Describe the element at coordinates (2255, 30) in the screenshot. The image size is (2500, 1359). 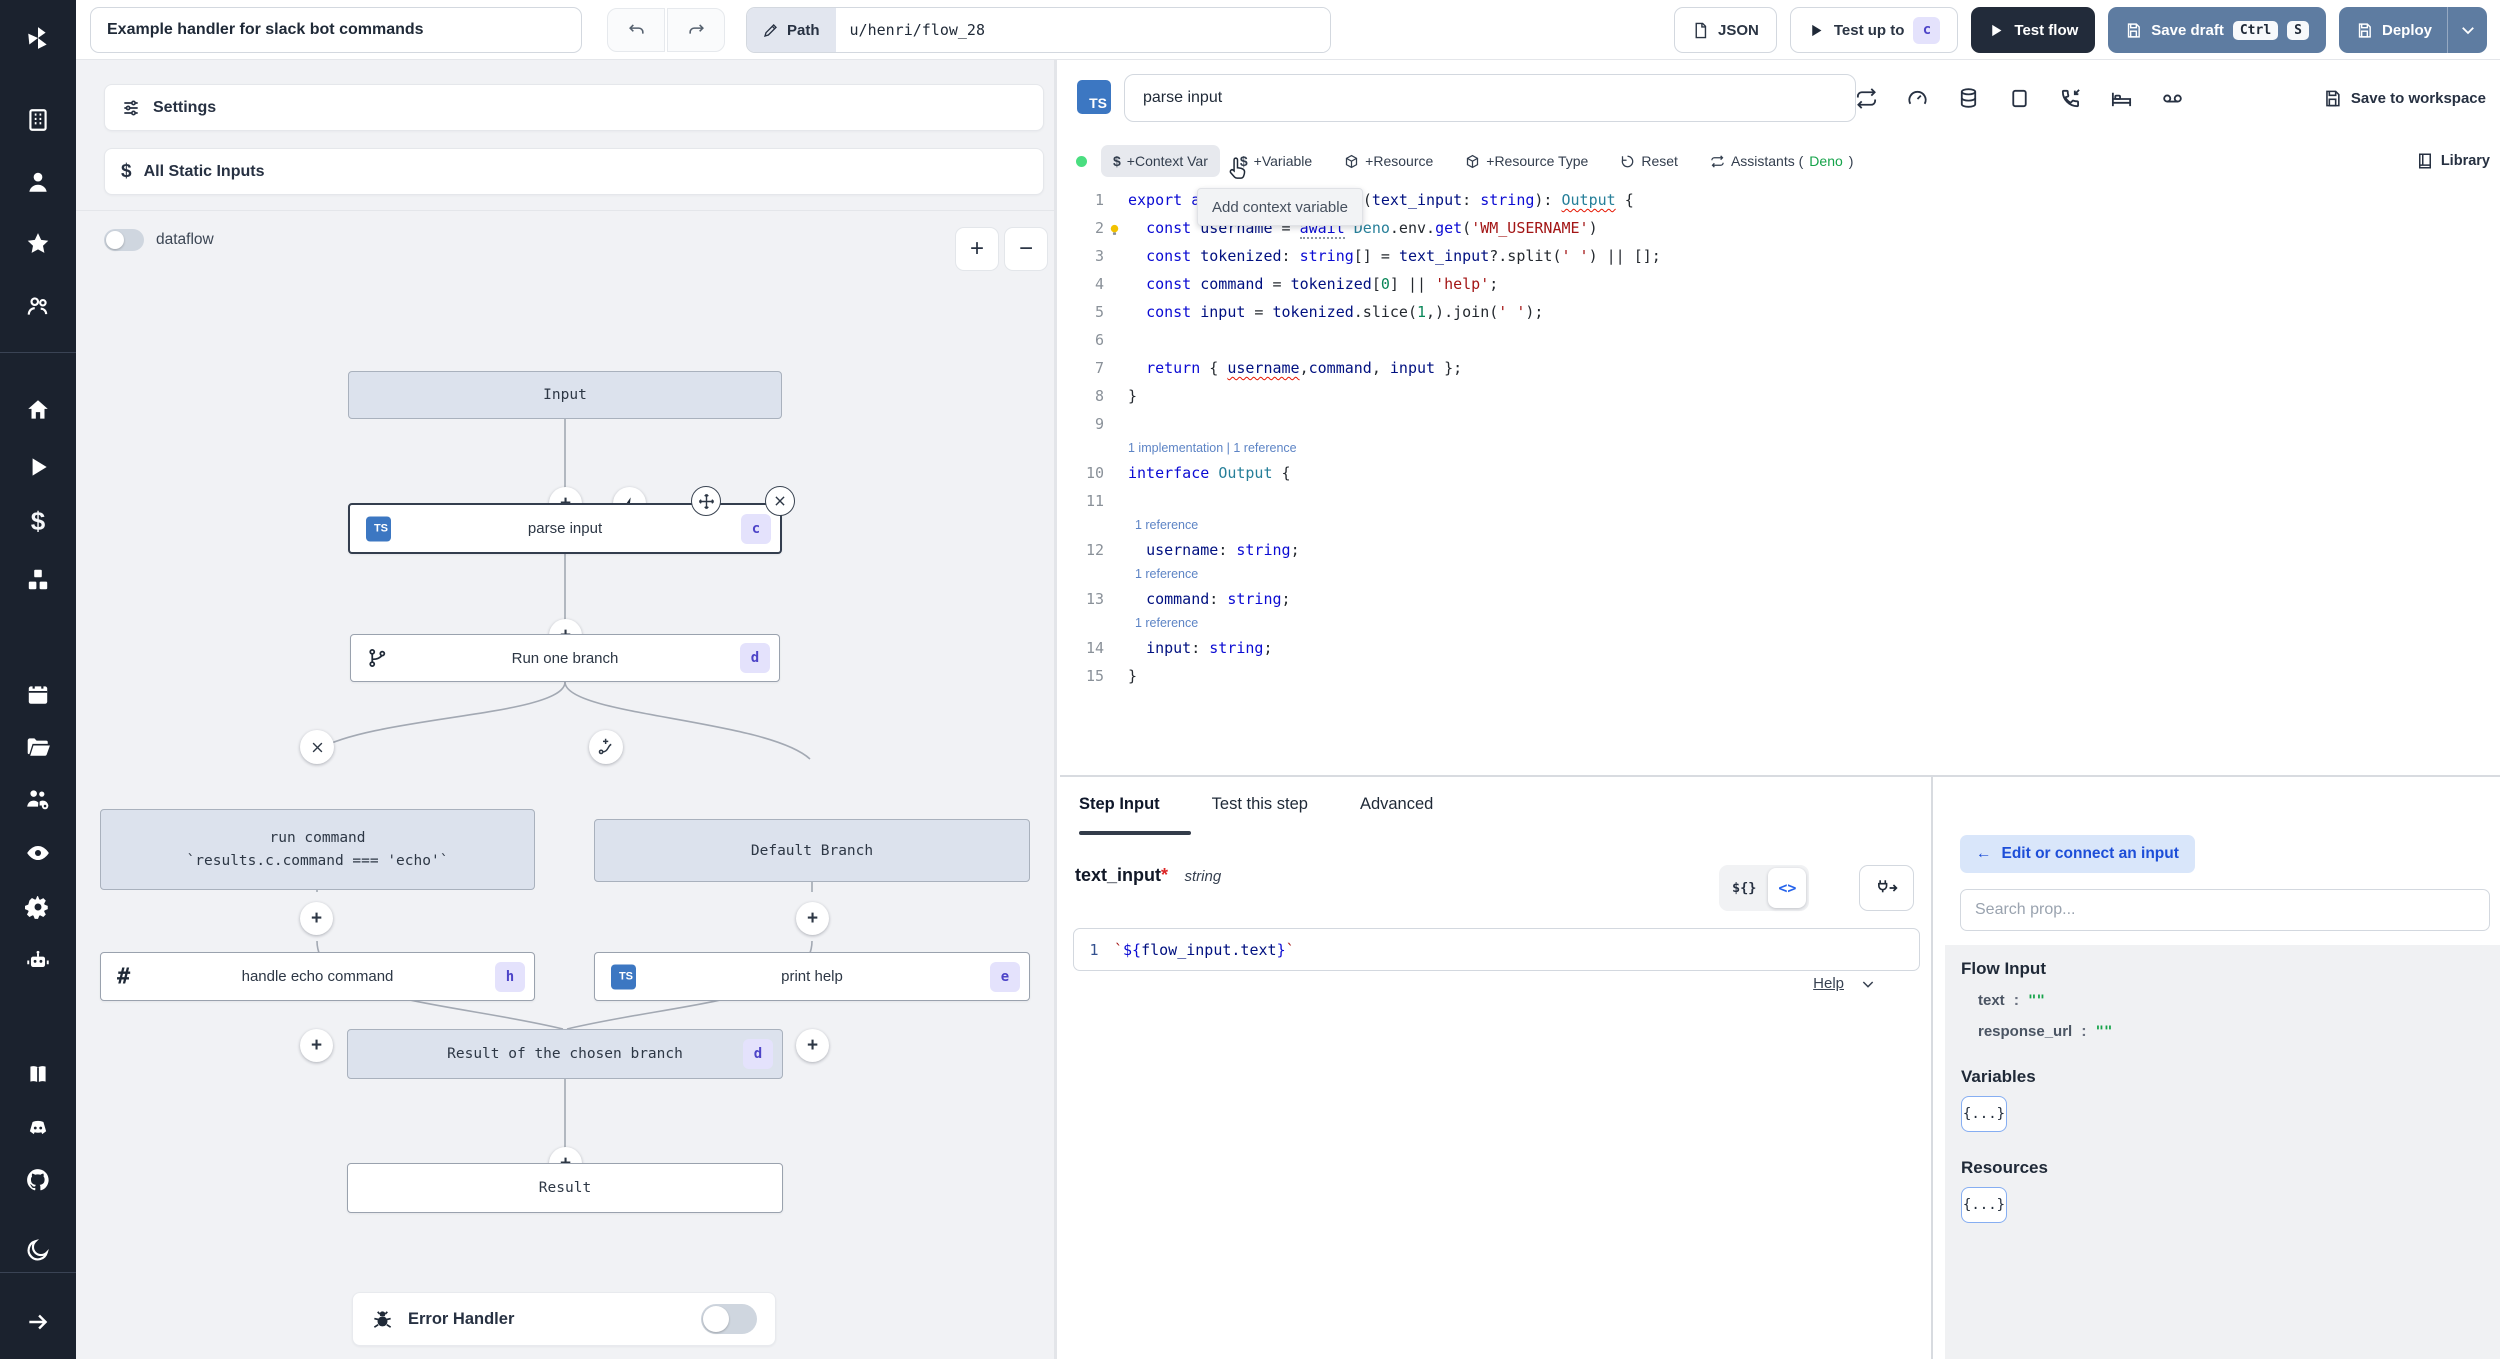
I see `kbd-ctrl: Ctrl` at that location.